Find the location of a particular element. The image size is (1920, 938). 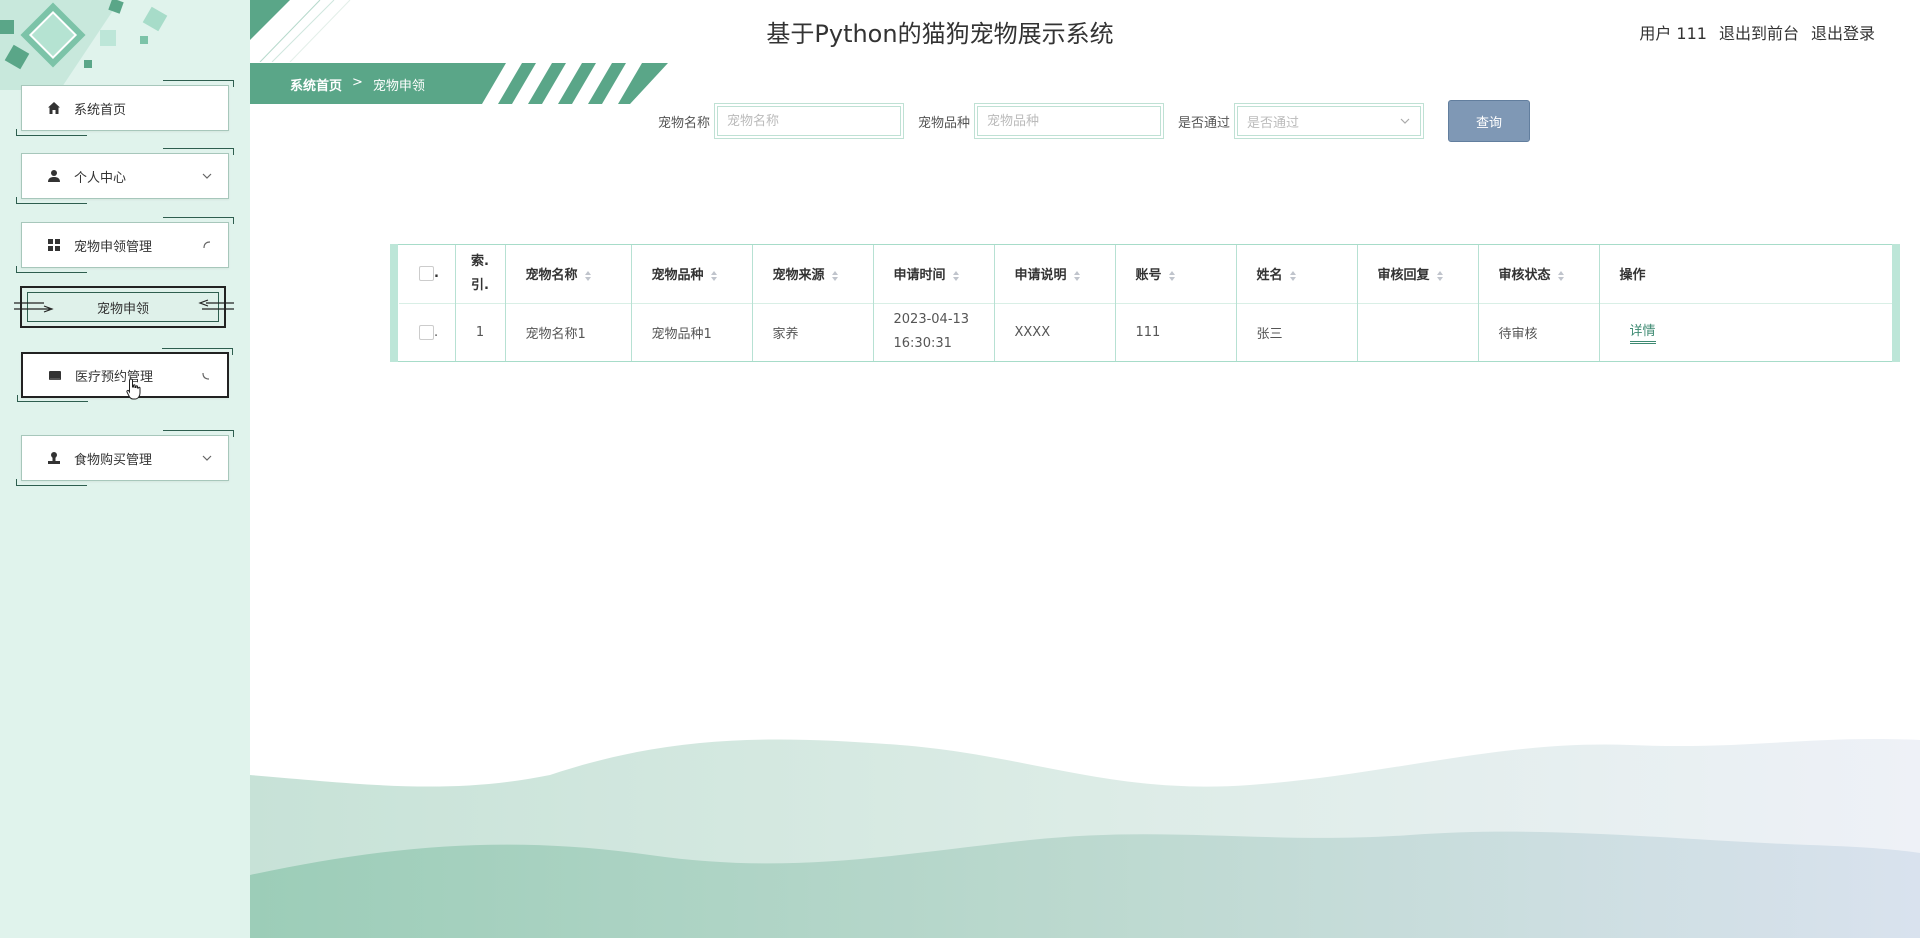

select-all-checkbox is located at coordinates (426, 274).